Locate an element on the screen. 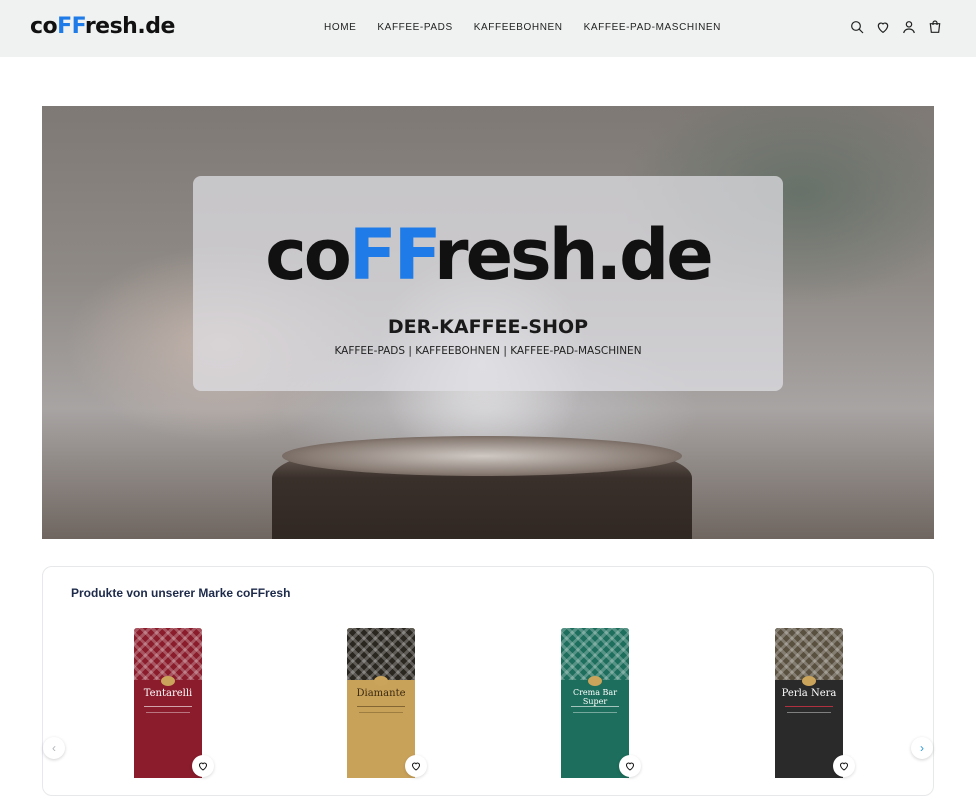 Image resolution: width=976 pixels, height=796 pixels. product-card: Crema Bar Super is located at coordinates (594, 701).